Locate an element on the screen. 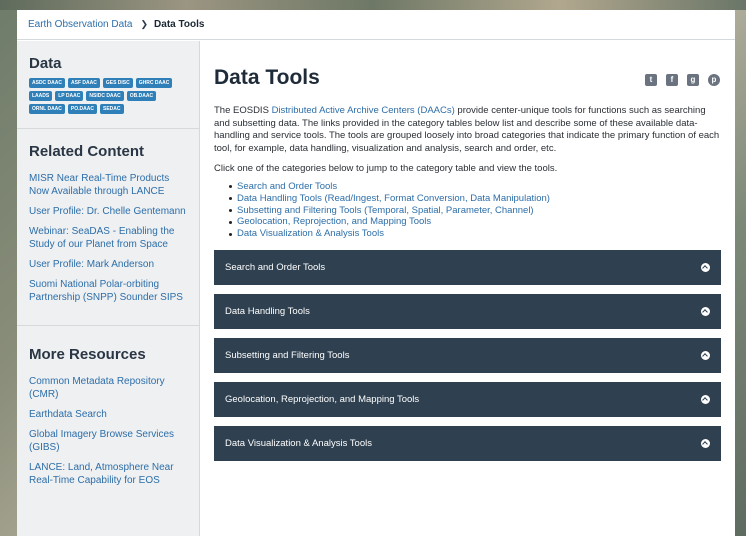  resource-link: Earthdata Search is located at coordinates (108, 414).